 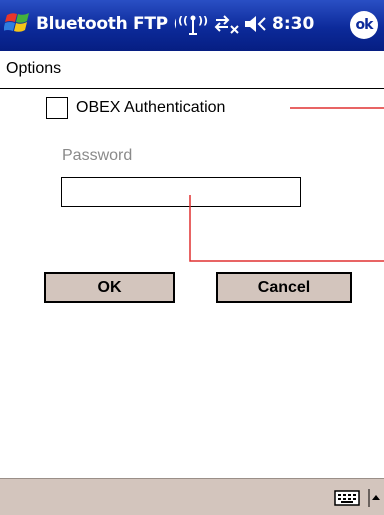 What do you see at coordinates (97, 155) in the screenshot?
I see `password-label: Password` at bounding box center [97, 155].